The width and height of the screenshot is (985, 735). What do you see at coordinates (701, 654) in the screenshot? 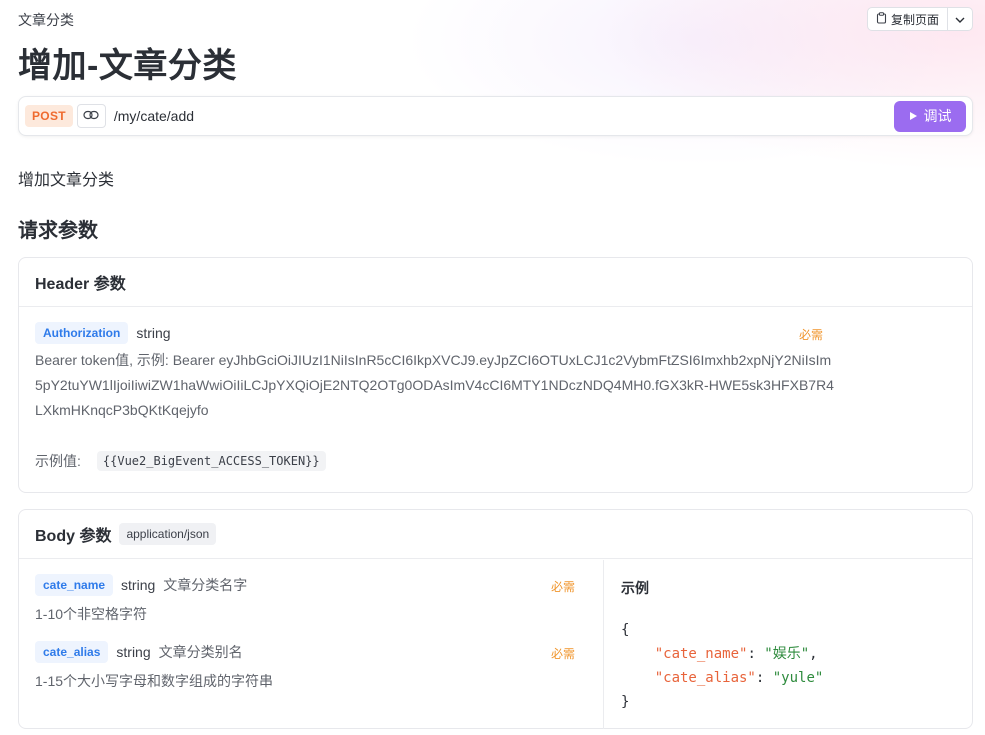
I see `json-key: "cate_name"` at bounding box center [701, 654].